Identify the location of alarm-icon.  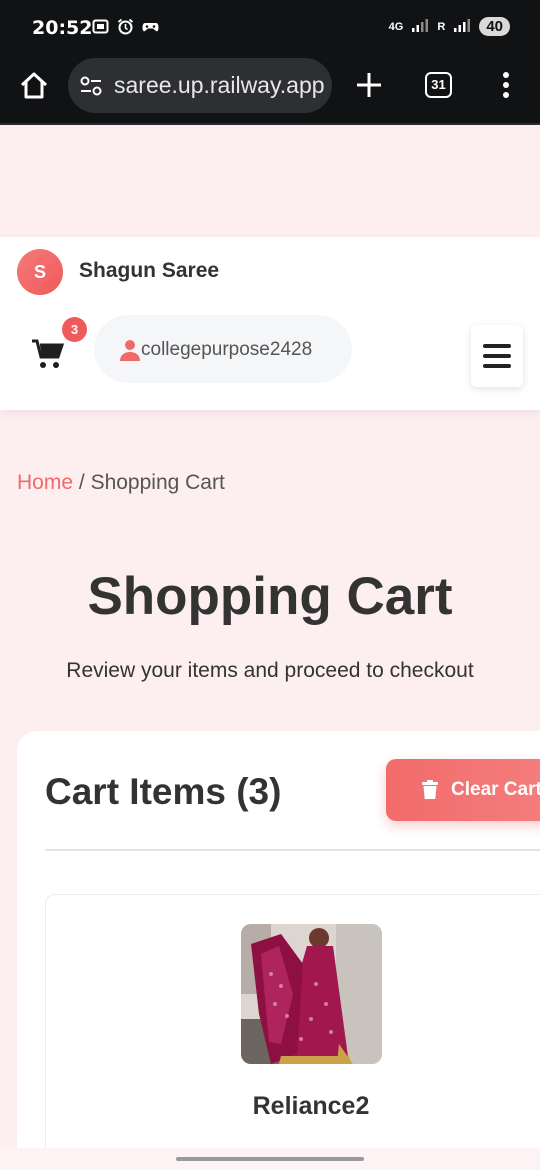
(125, 26).